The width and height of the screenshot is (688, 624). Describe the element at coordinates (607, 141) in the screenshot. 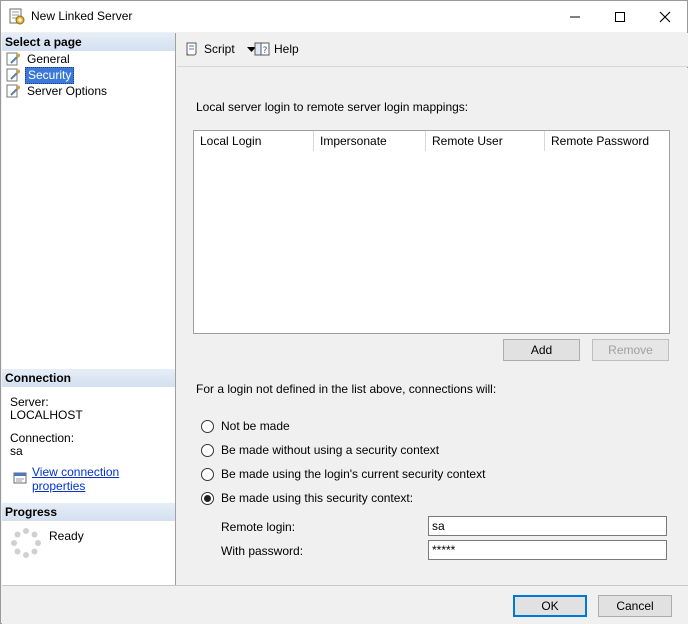

I see `column-remote-password: Remote Password` at that location.